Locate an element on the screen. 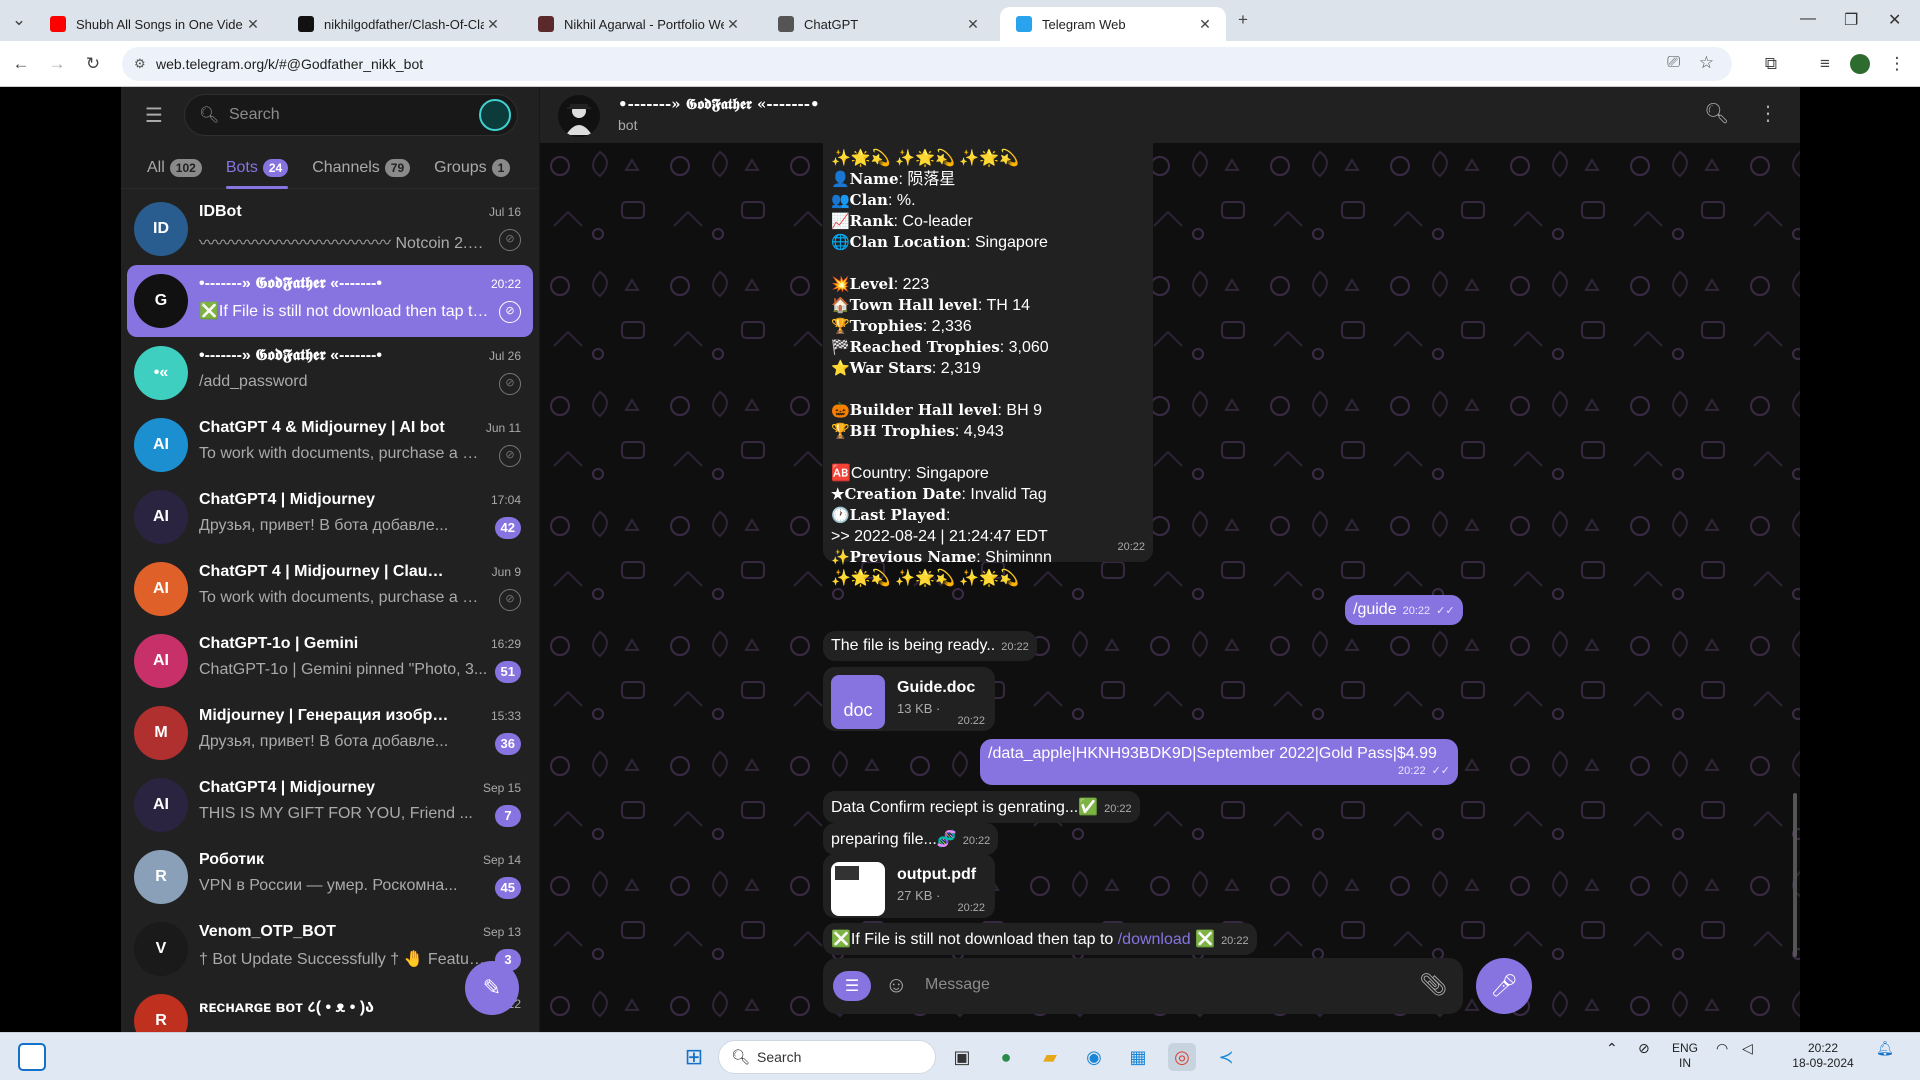  profile-value: : Shiminnn is located at coordinates (1014, 557).